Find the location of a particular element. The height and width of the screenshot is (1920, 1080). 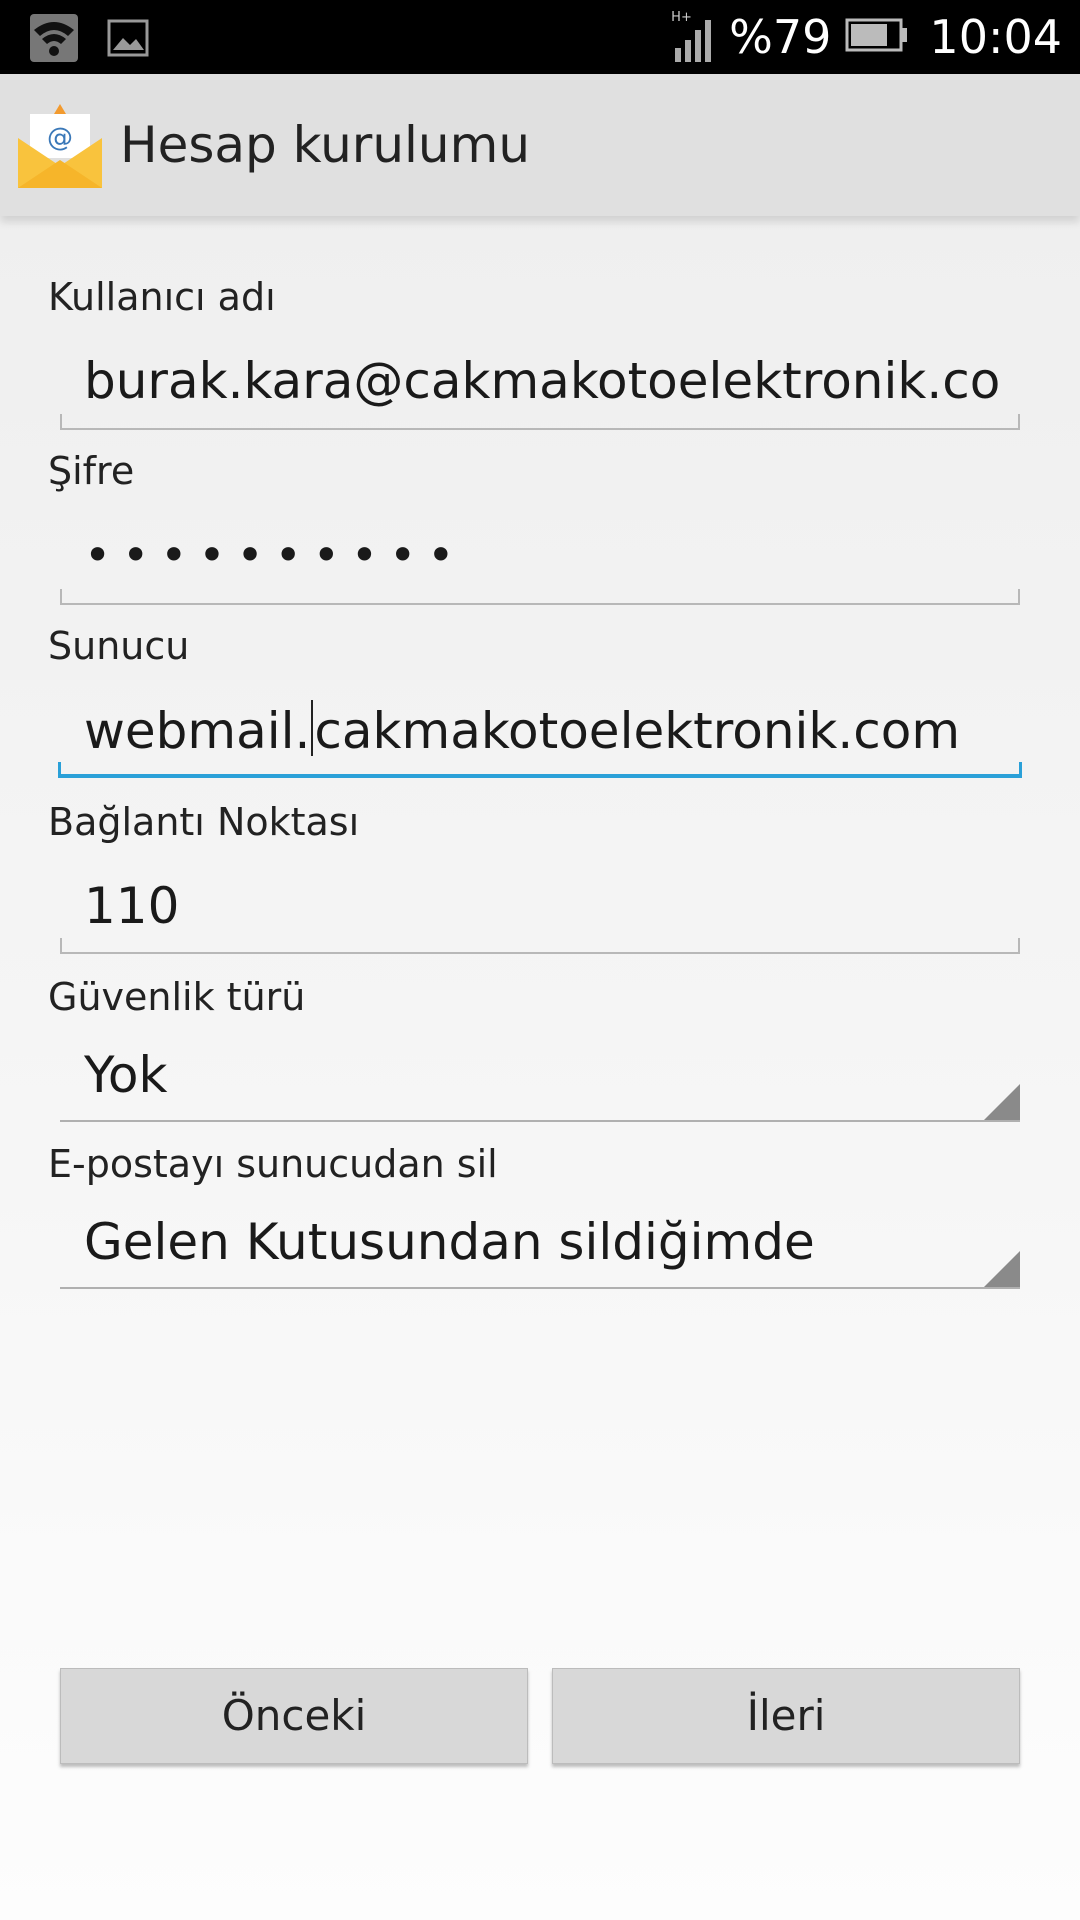

security-type-underline is located at coordinates (540, 1121).